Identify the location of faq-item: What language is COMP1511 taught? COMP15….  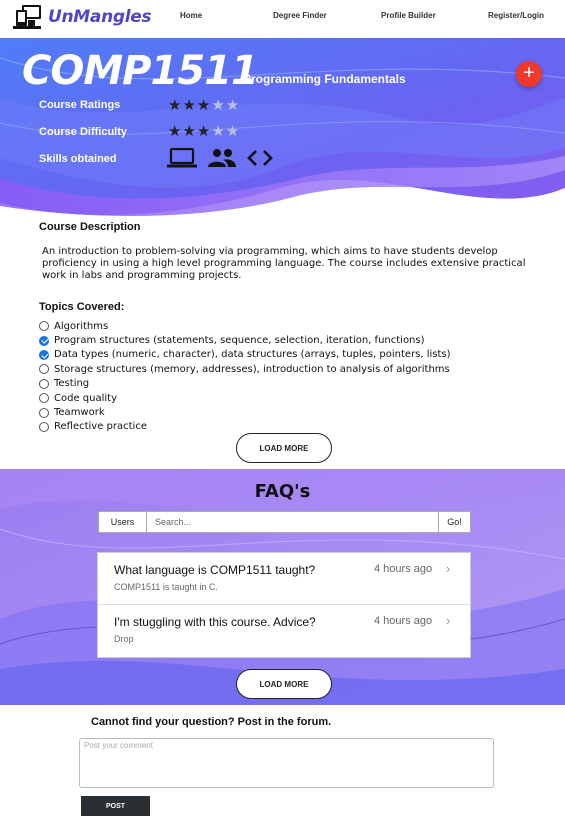
(284, 579).